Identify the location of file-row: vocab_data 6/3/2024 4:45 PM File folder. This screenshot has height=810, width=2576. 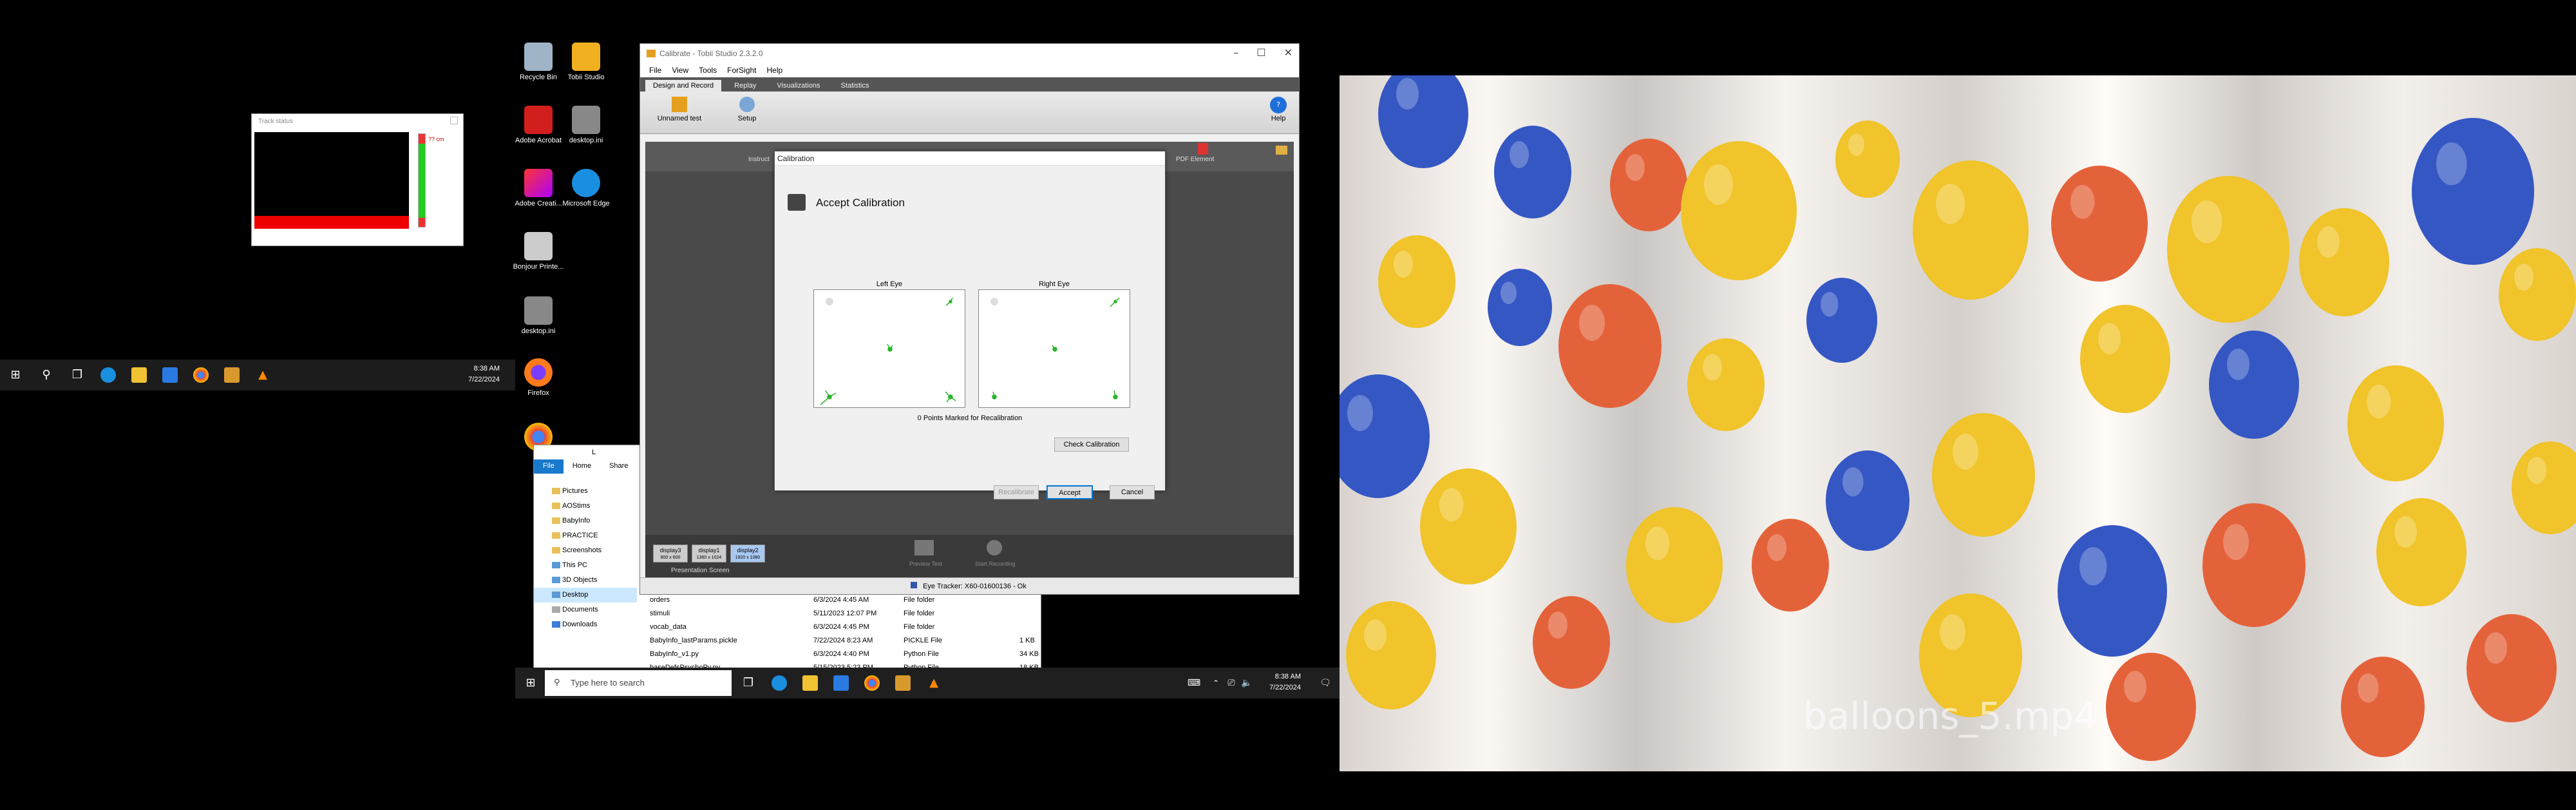
(846, 627).